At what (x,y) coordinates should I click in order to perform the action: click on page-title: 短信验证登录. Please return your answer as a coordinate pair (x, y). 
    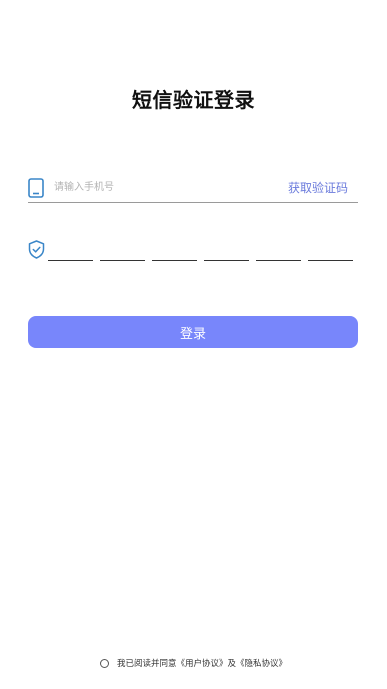
    Looking at the image, I should click on (193, 100).